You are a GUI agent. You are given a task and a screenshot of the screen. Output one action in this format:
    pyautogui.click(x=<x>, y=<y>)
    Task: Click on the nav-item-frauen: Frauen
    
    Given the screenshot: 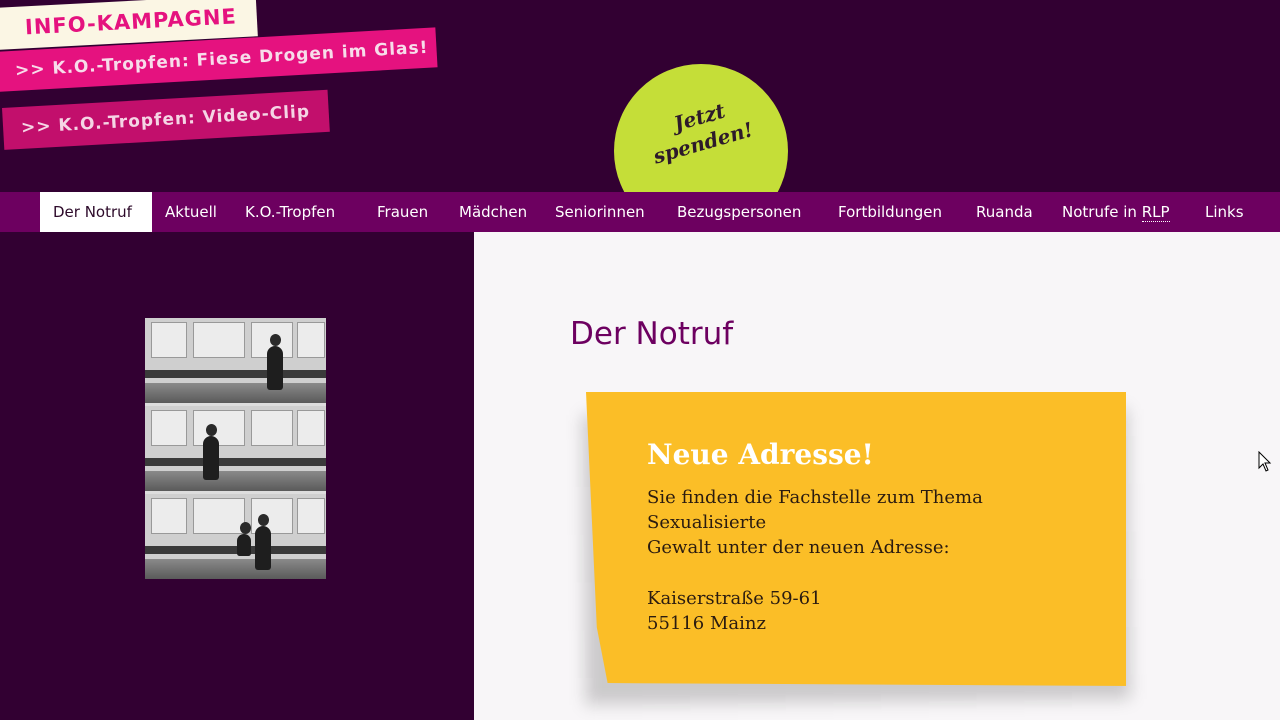 What is the action you would take?
    pyautogui.click(x=402, y=212)
    